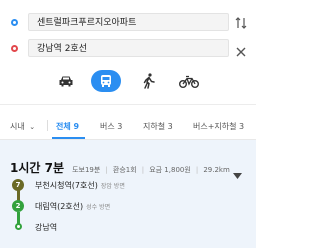 Image resolution: width=320 pixels, height=248 pixels. I want to click on walk-icon, so click(149, 81).